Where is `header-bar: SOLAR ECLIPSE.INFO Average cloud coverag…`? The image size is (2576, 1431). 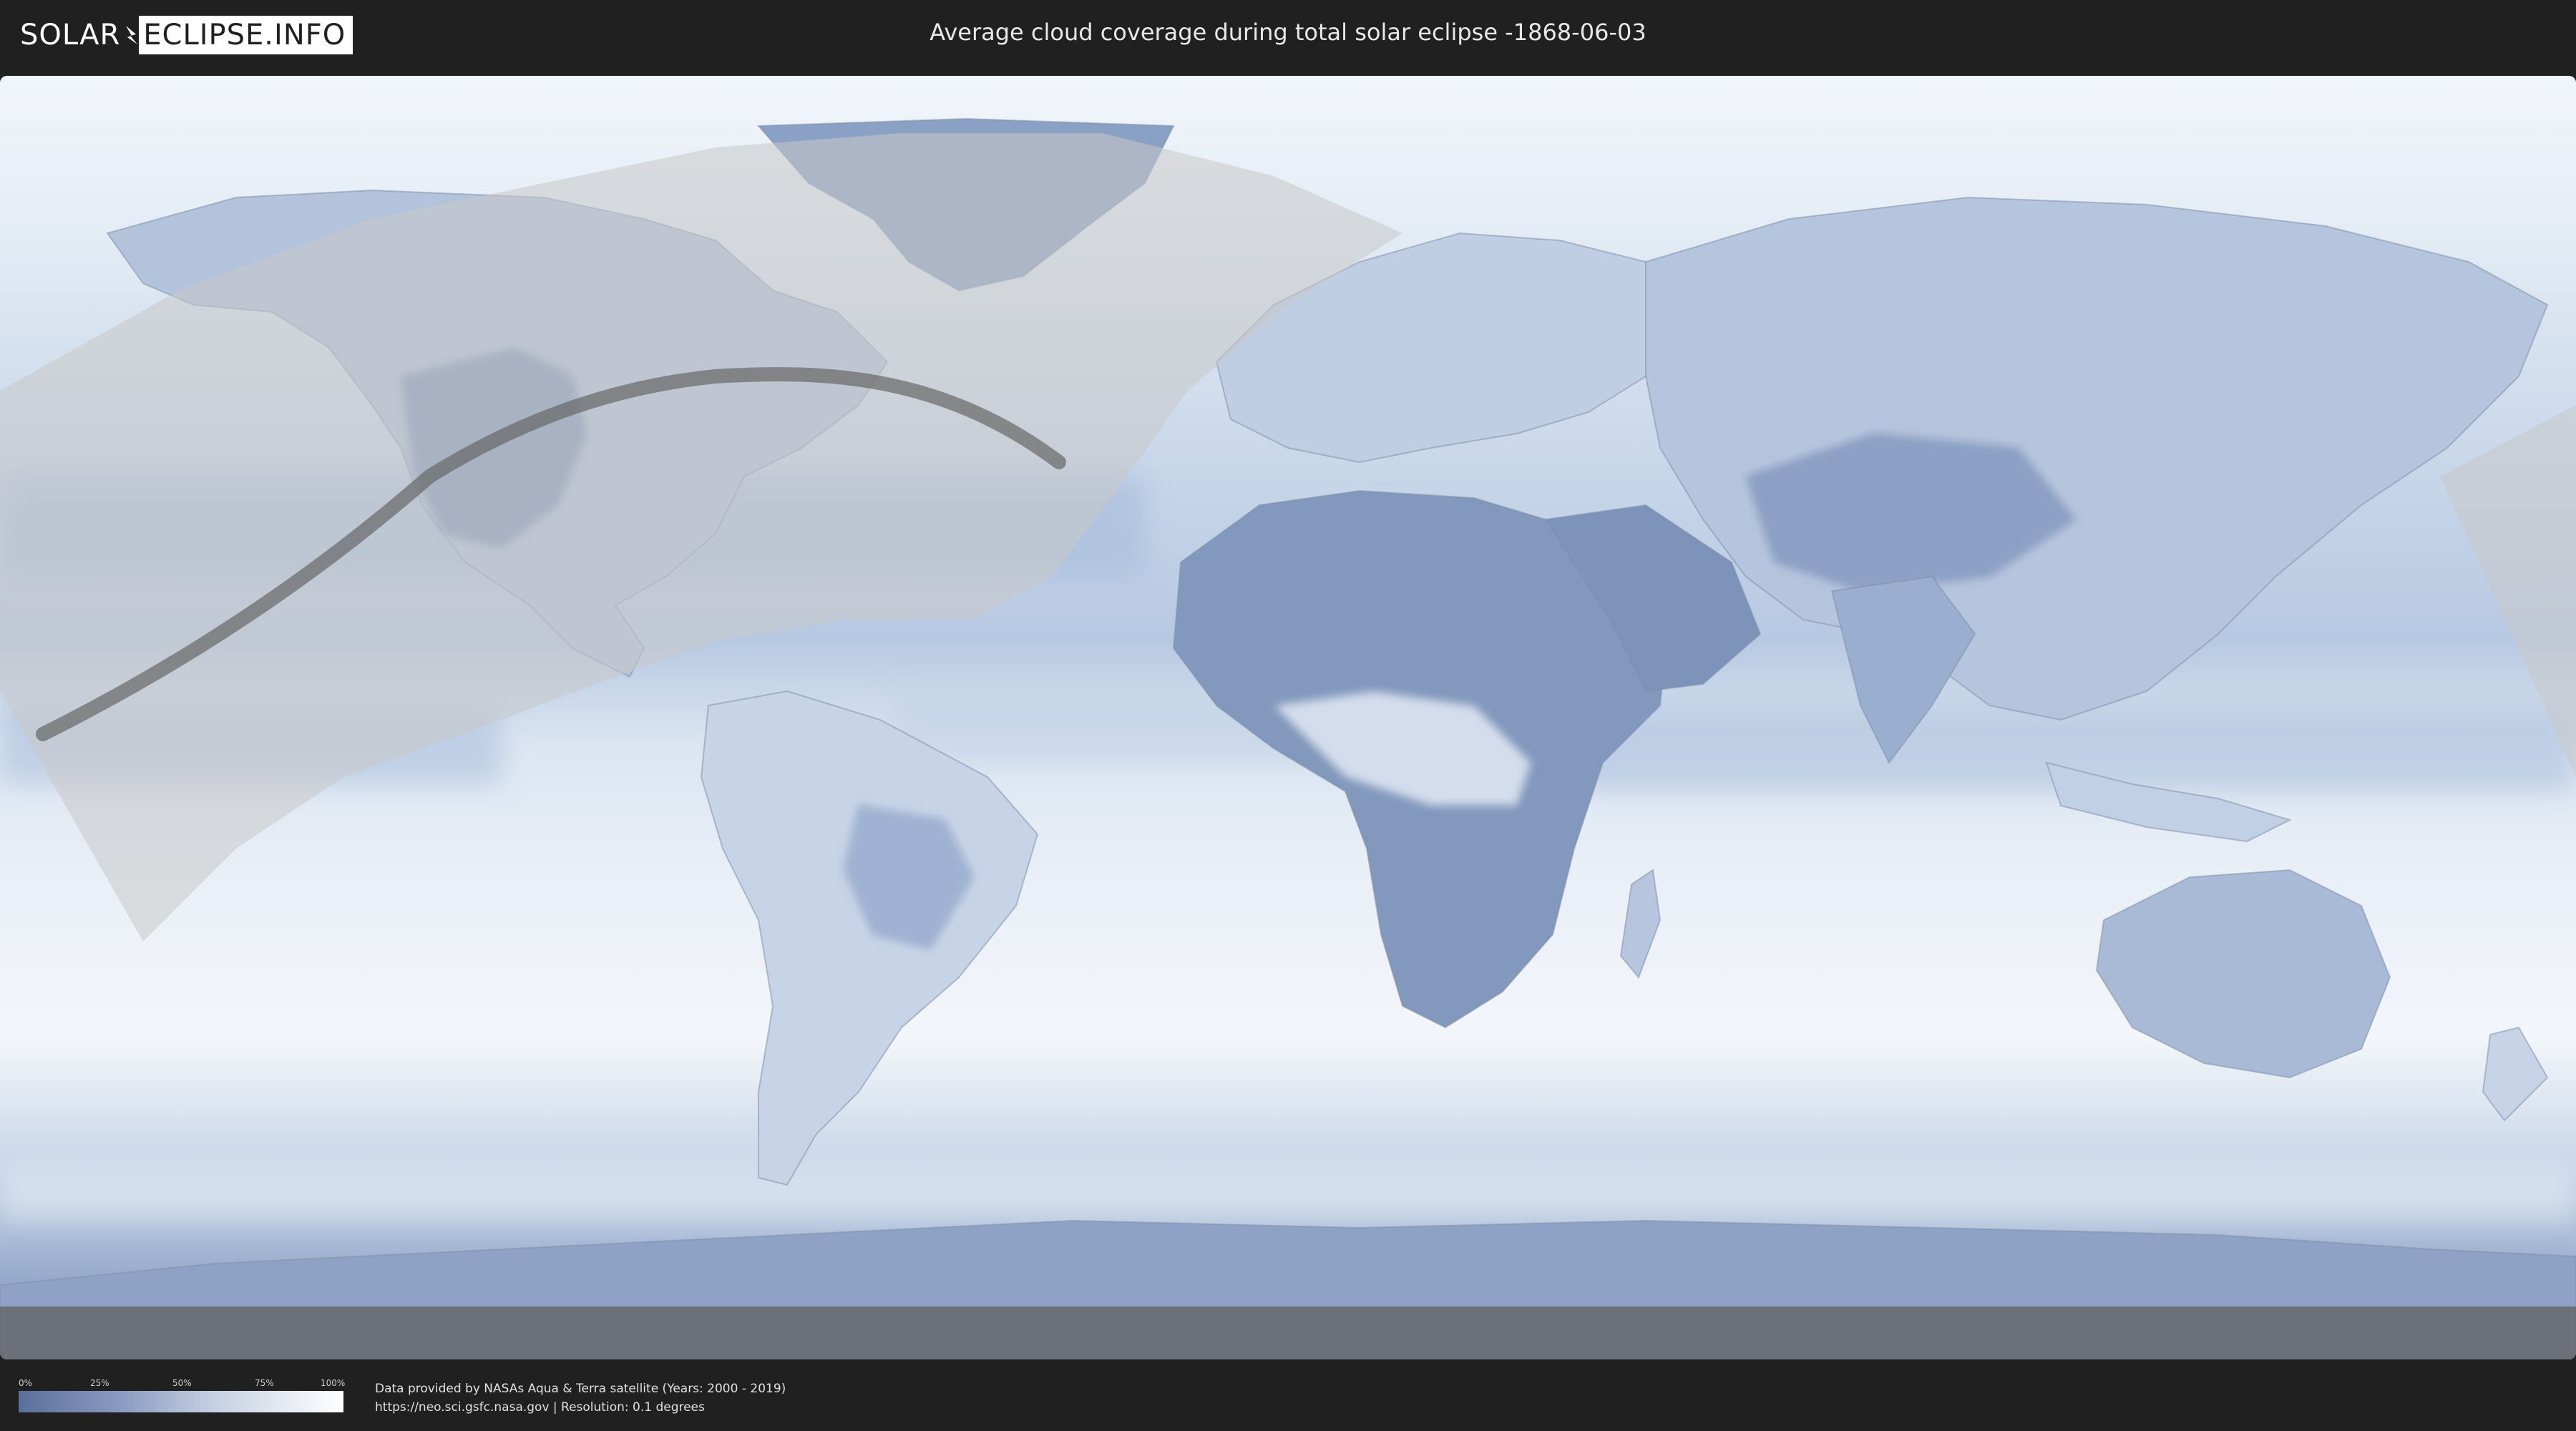
header-bar: SOLAR ECLIPSE.INFO Average cloud coverag… is located at coordinates (1288, 36).